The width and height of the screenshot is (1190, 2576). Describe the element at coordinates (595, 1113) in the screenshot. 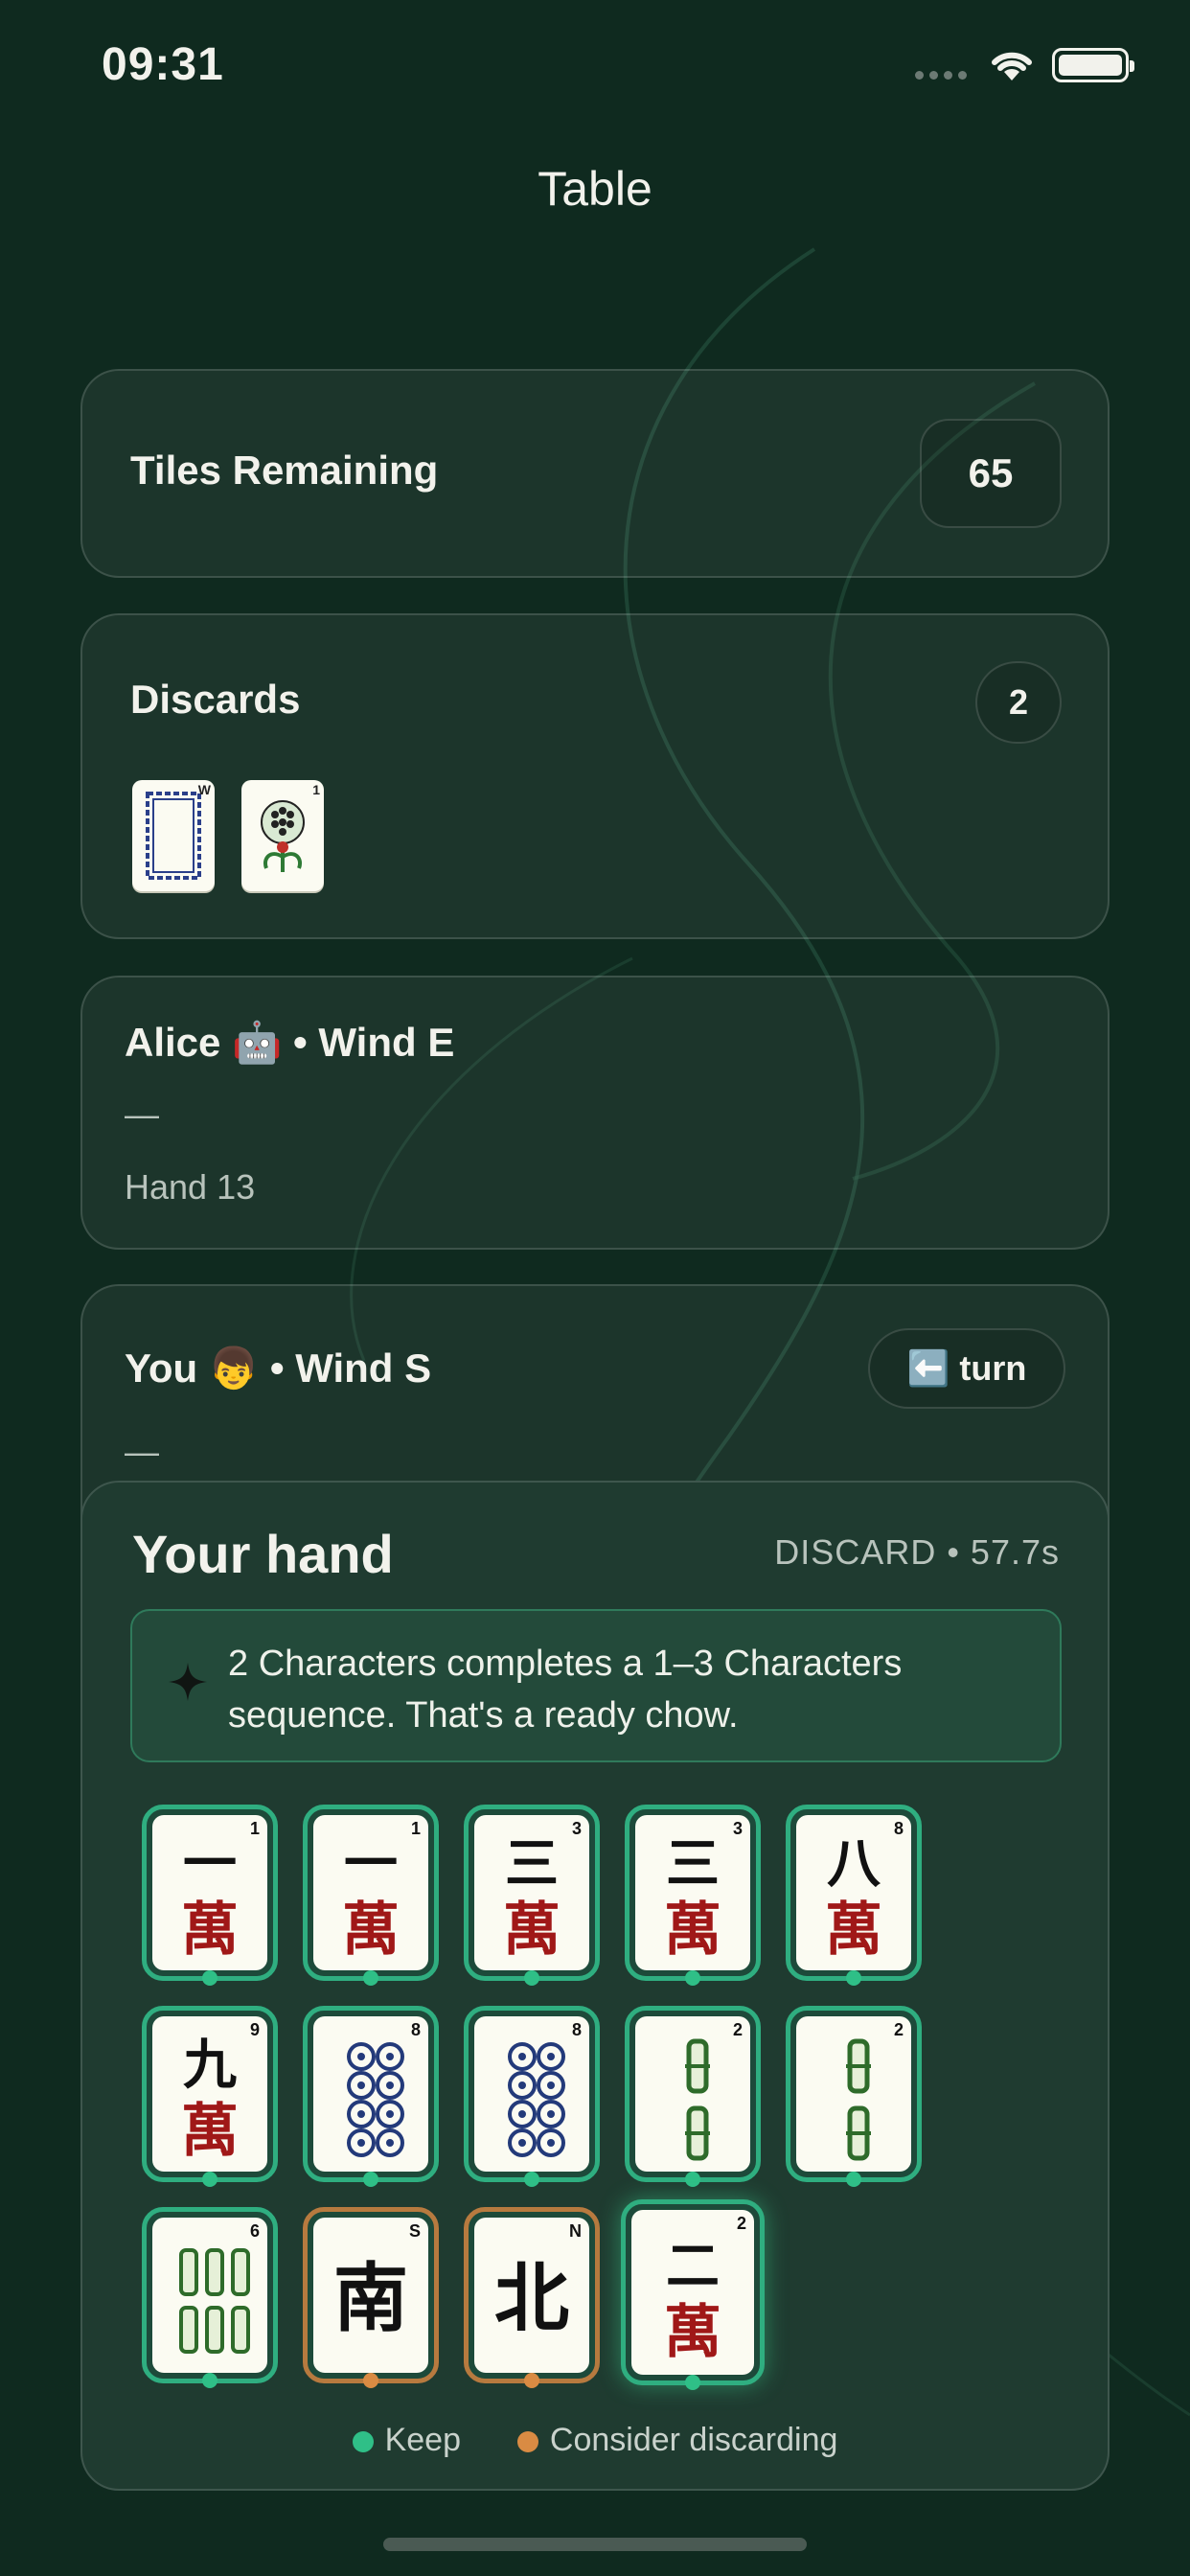

I see `player-card-alice: Alice 🤖 • Wind E — Hand 13` at that location.